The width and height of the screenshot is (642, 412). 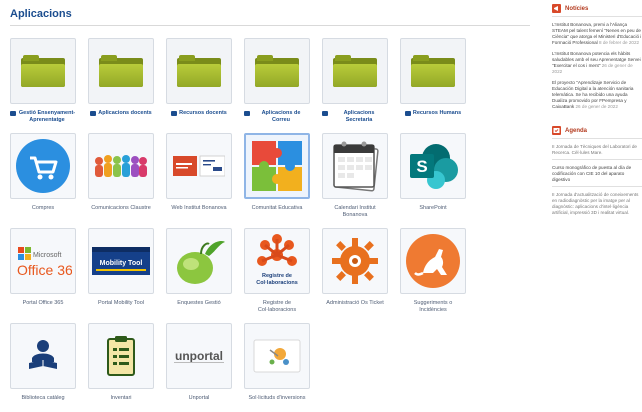 I want to click on svg-text: Office 365, so click(x=44, y=270).